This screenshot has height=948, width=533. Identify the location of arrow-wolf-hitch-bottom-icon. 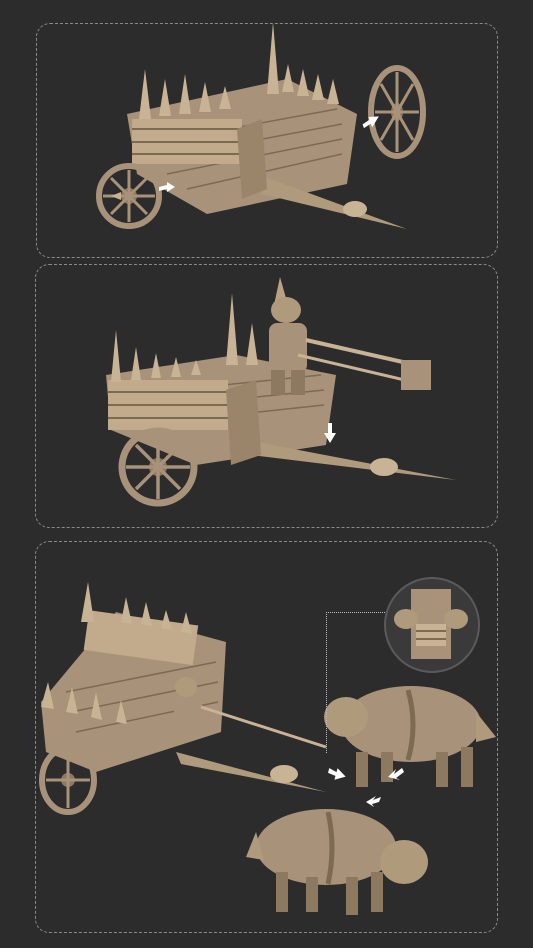
(373, 801).